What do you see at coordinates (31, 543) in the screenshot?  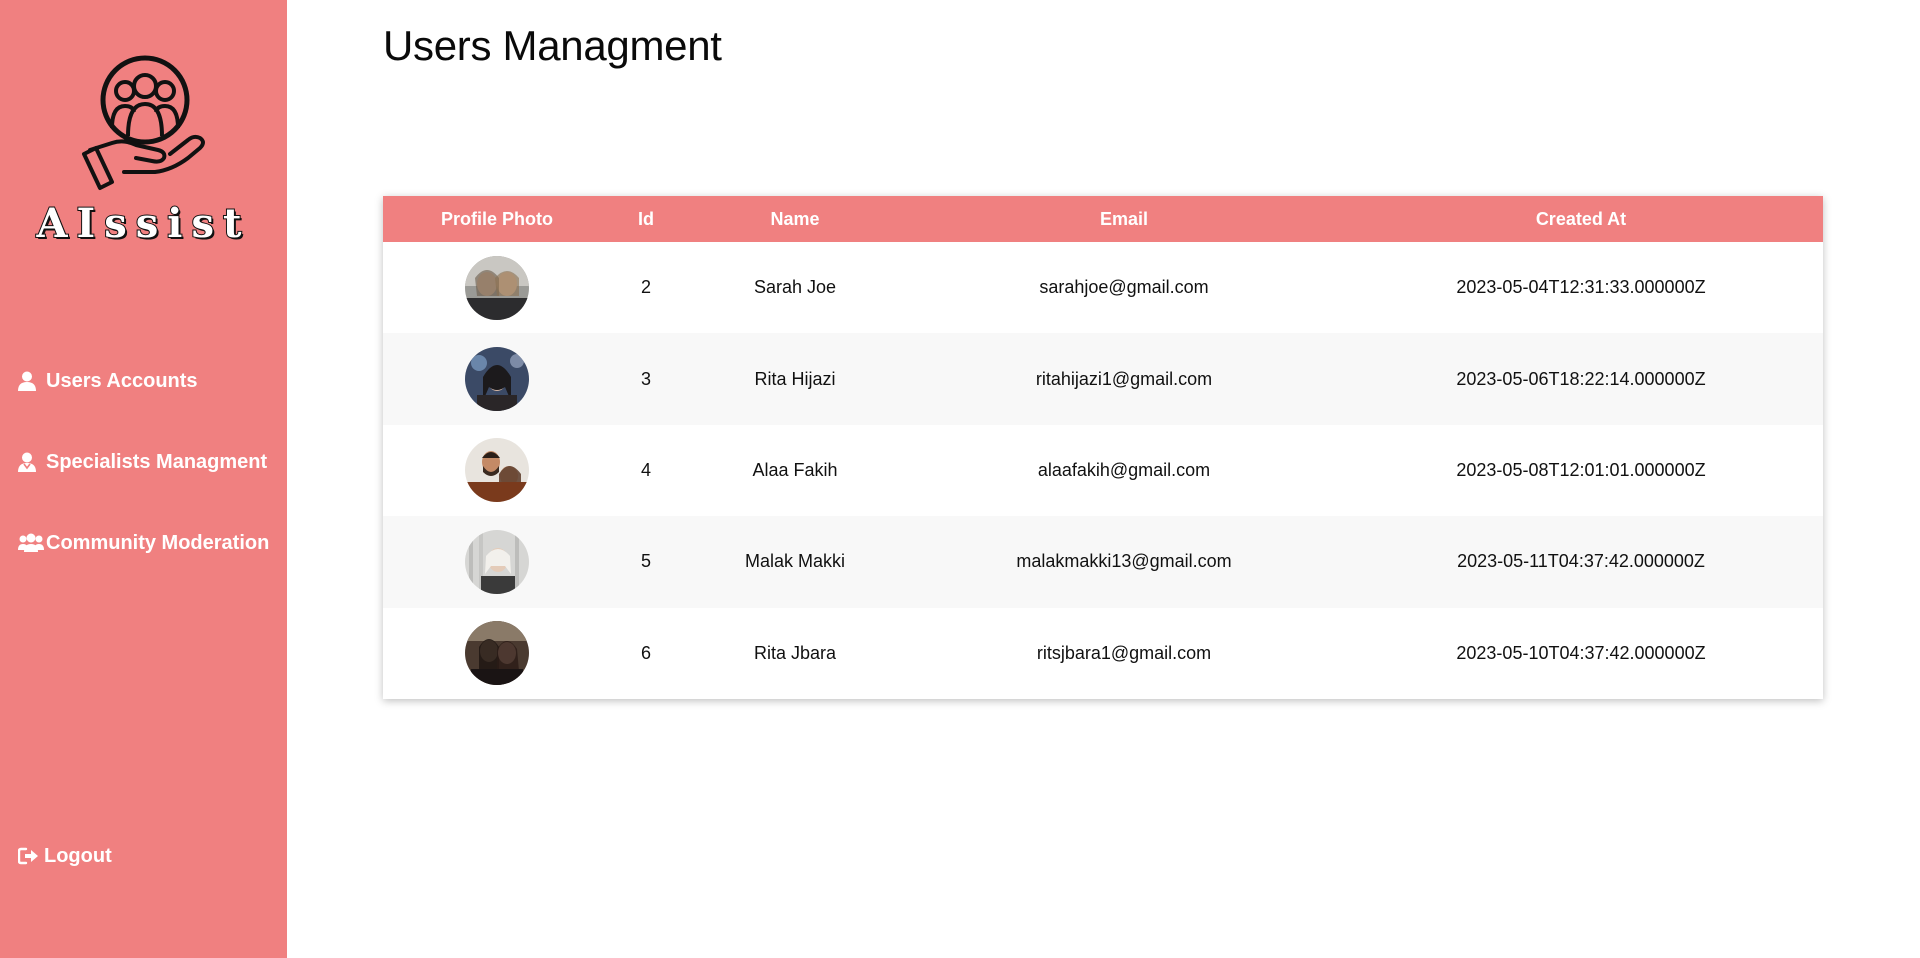 I see `users-group-icon` at bounding box center [31, 543].